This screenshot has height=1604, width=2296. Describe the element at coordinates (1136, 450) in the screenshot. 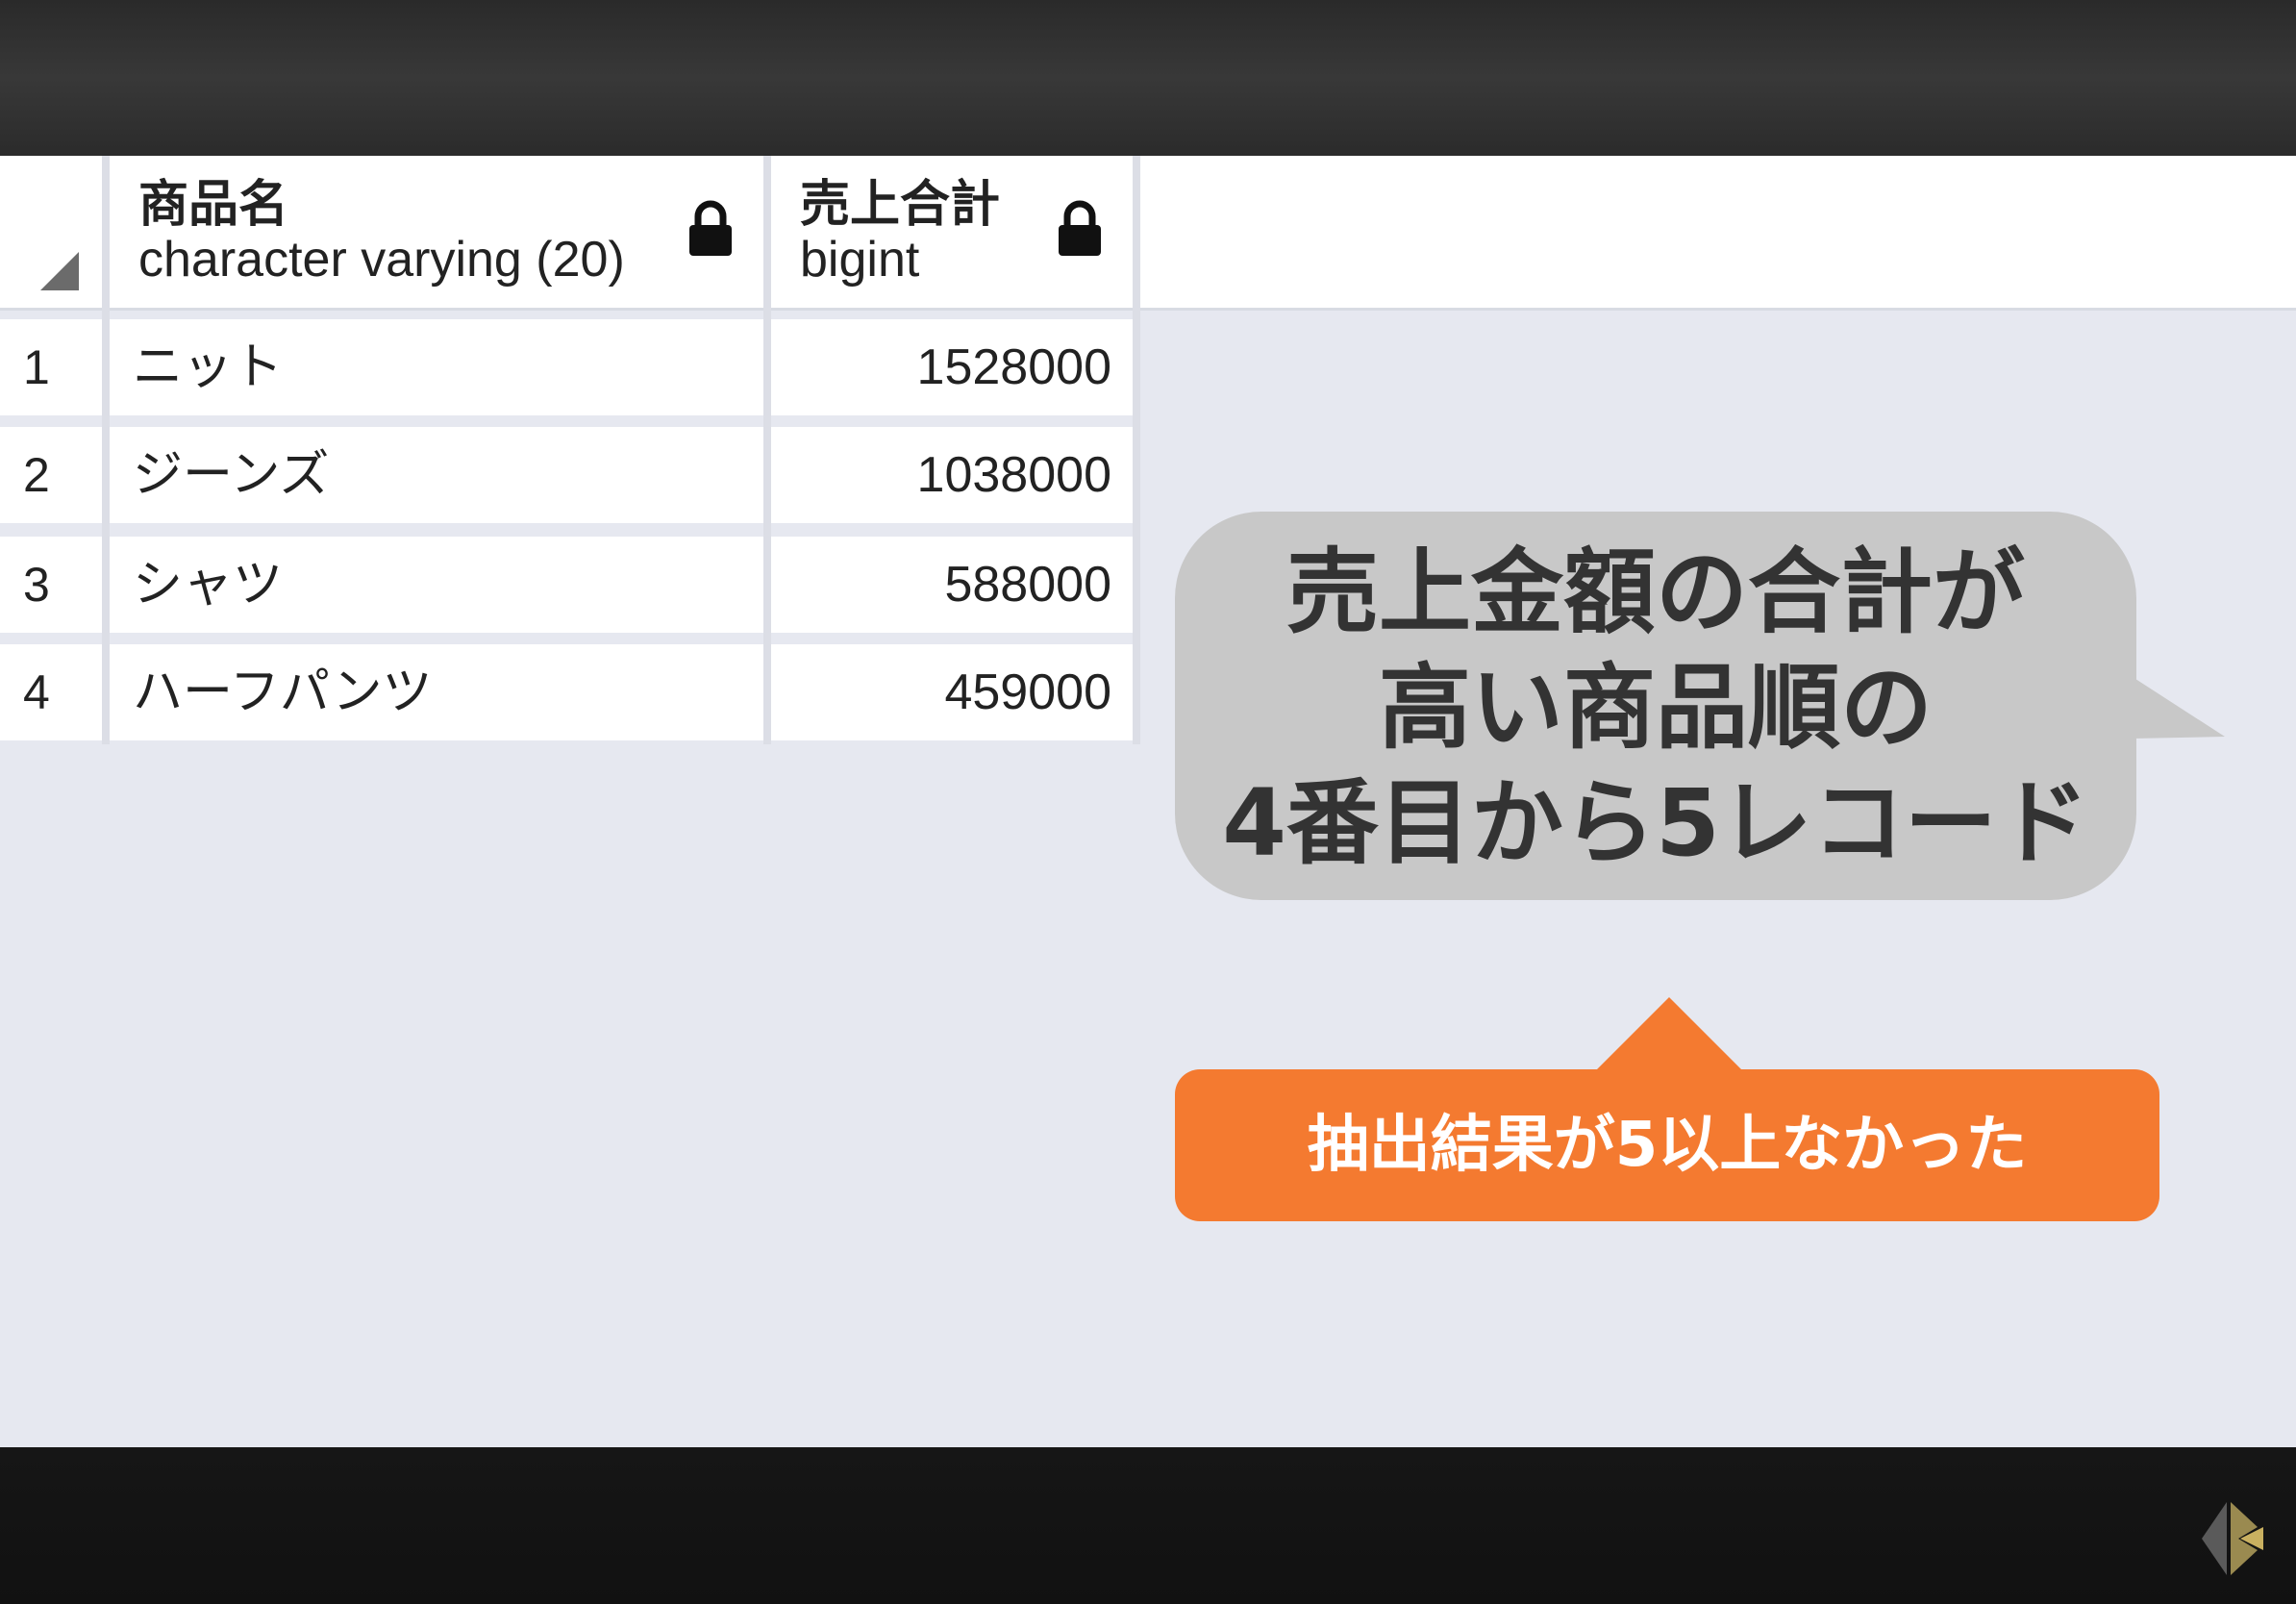

I see `column-divider` at that location.